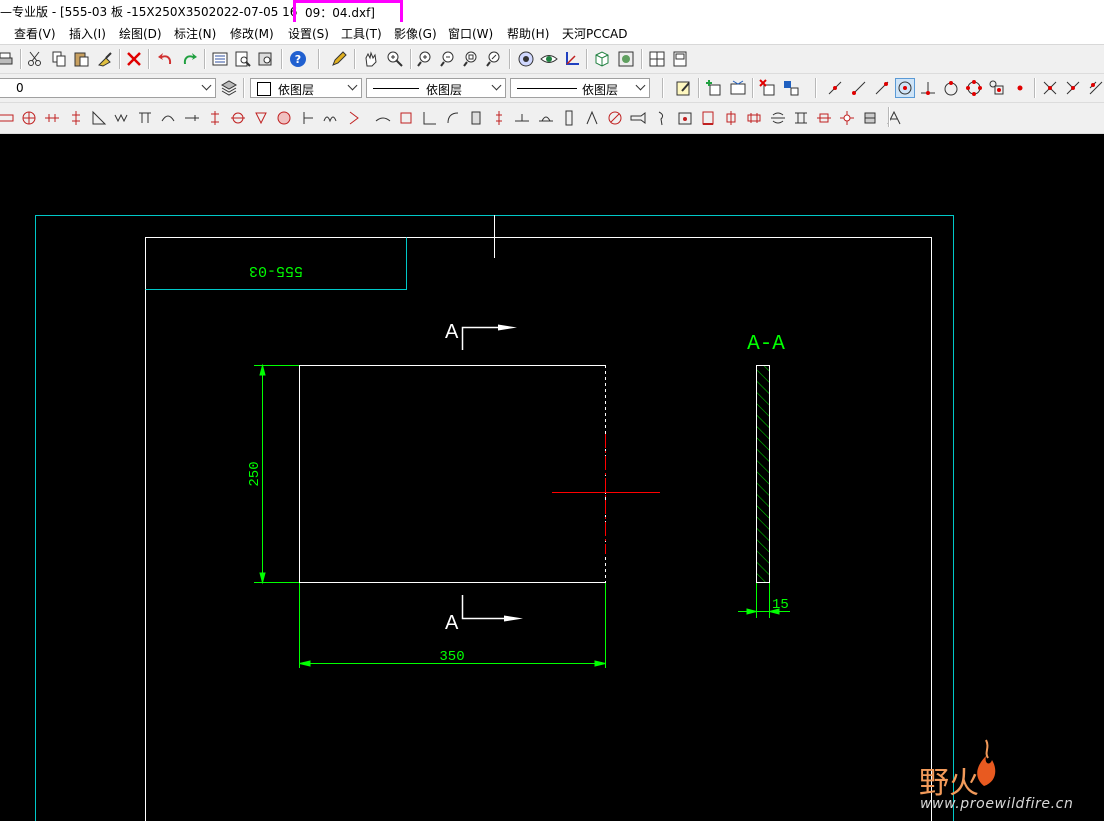 Image resolution: width=1104 pixels, height=821 pixels. What do you see at coordinates (76, 118) in the screenshot?
I see `key-icon` at bounding box center [76, 118].